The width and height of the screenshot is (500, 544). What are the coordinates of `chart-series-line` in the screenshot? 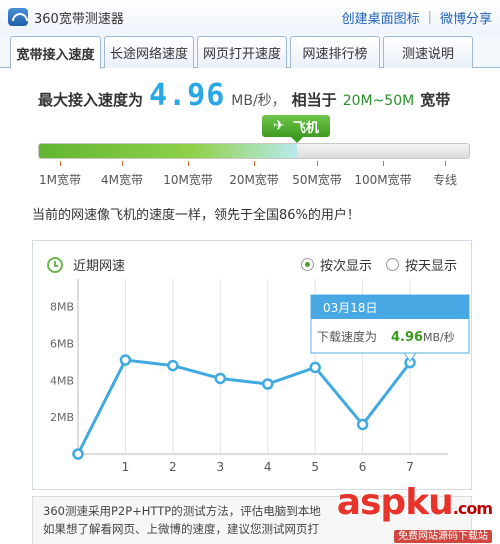 It's located at (244, 406).